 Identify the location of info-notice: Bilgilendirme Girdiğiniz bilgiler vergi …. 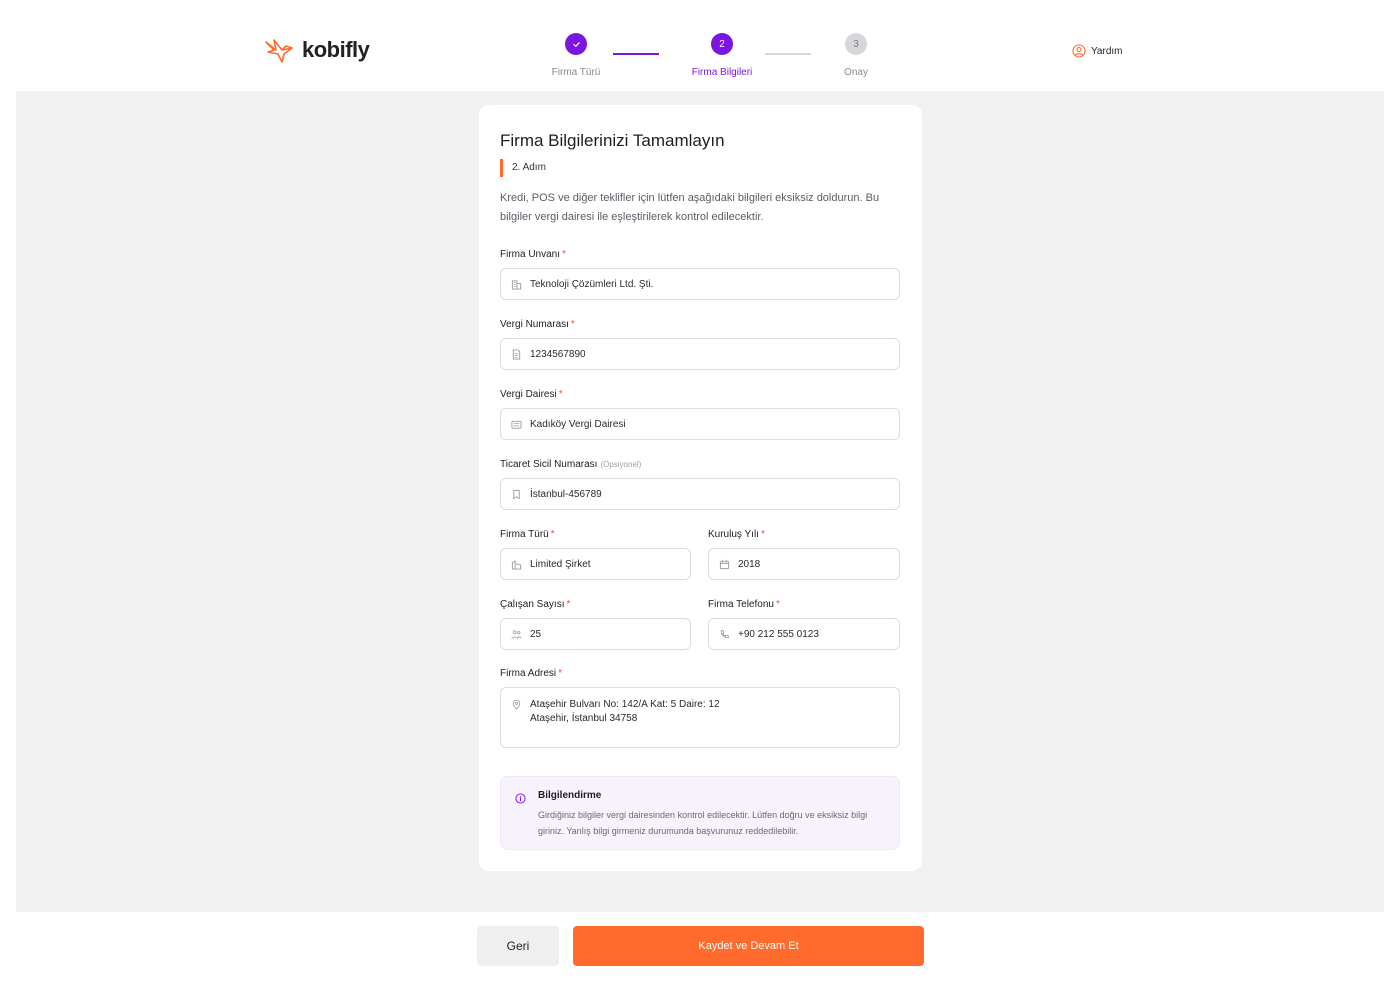
(700, 813).